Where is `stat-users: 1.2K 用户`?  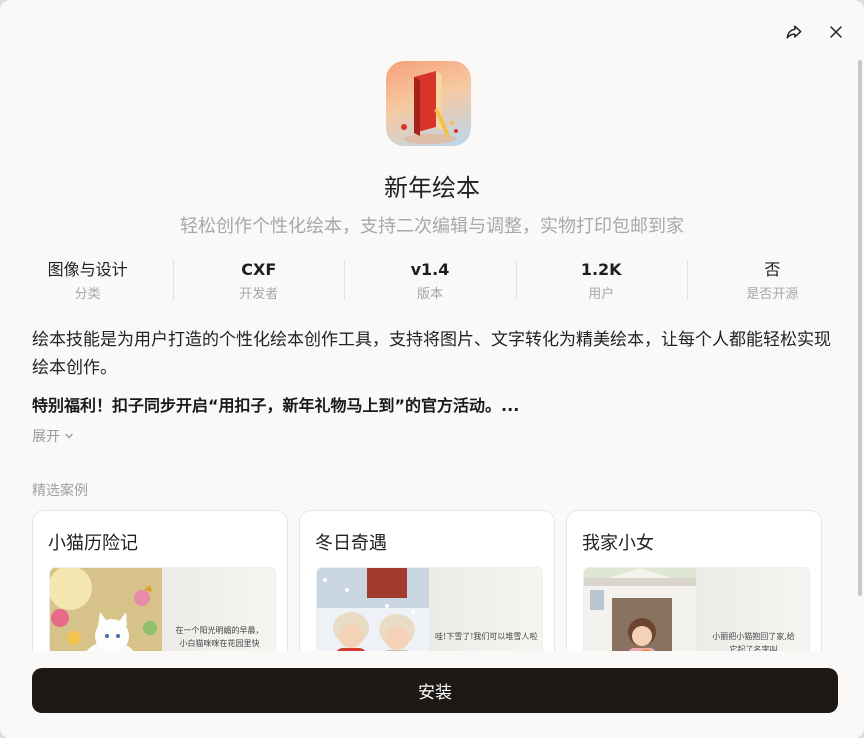 stat-users: 1.2K 用户 is located at coordinates (601, 283).